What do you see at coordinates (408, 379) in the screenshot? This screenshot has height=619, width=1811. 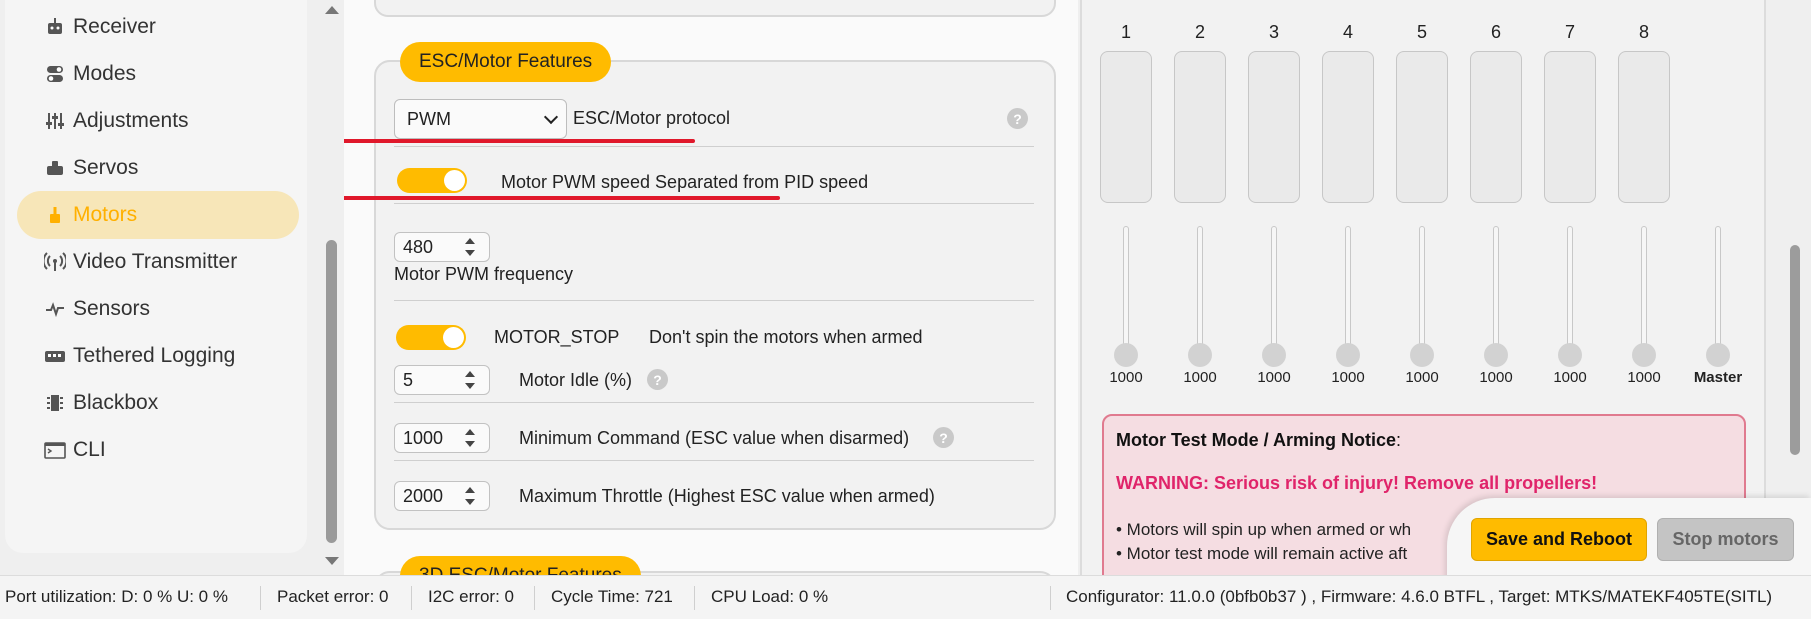 I see `motor-idle-value: 5` at bounding box center [408, 379].